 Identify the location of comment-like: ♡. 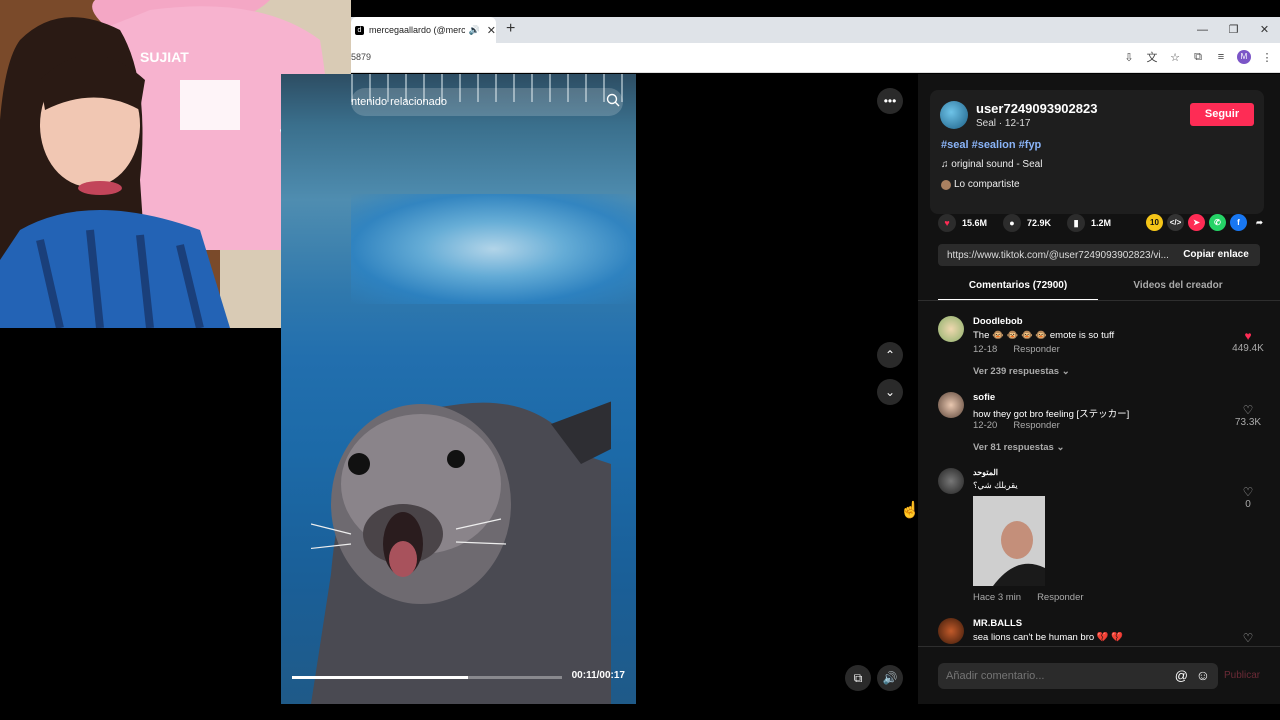
(1248, 638).